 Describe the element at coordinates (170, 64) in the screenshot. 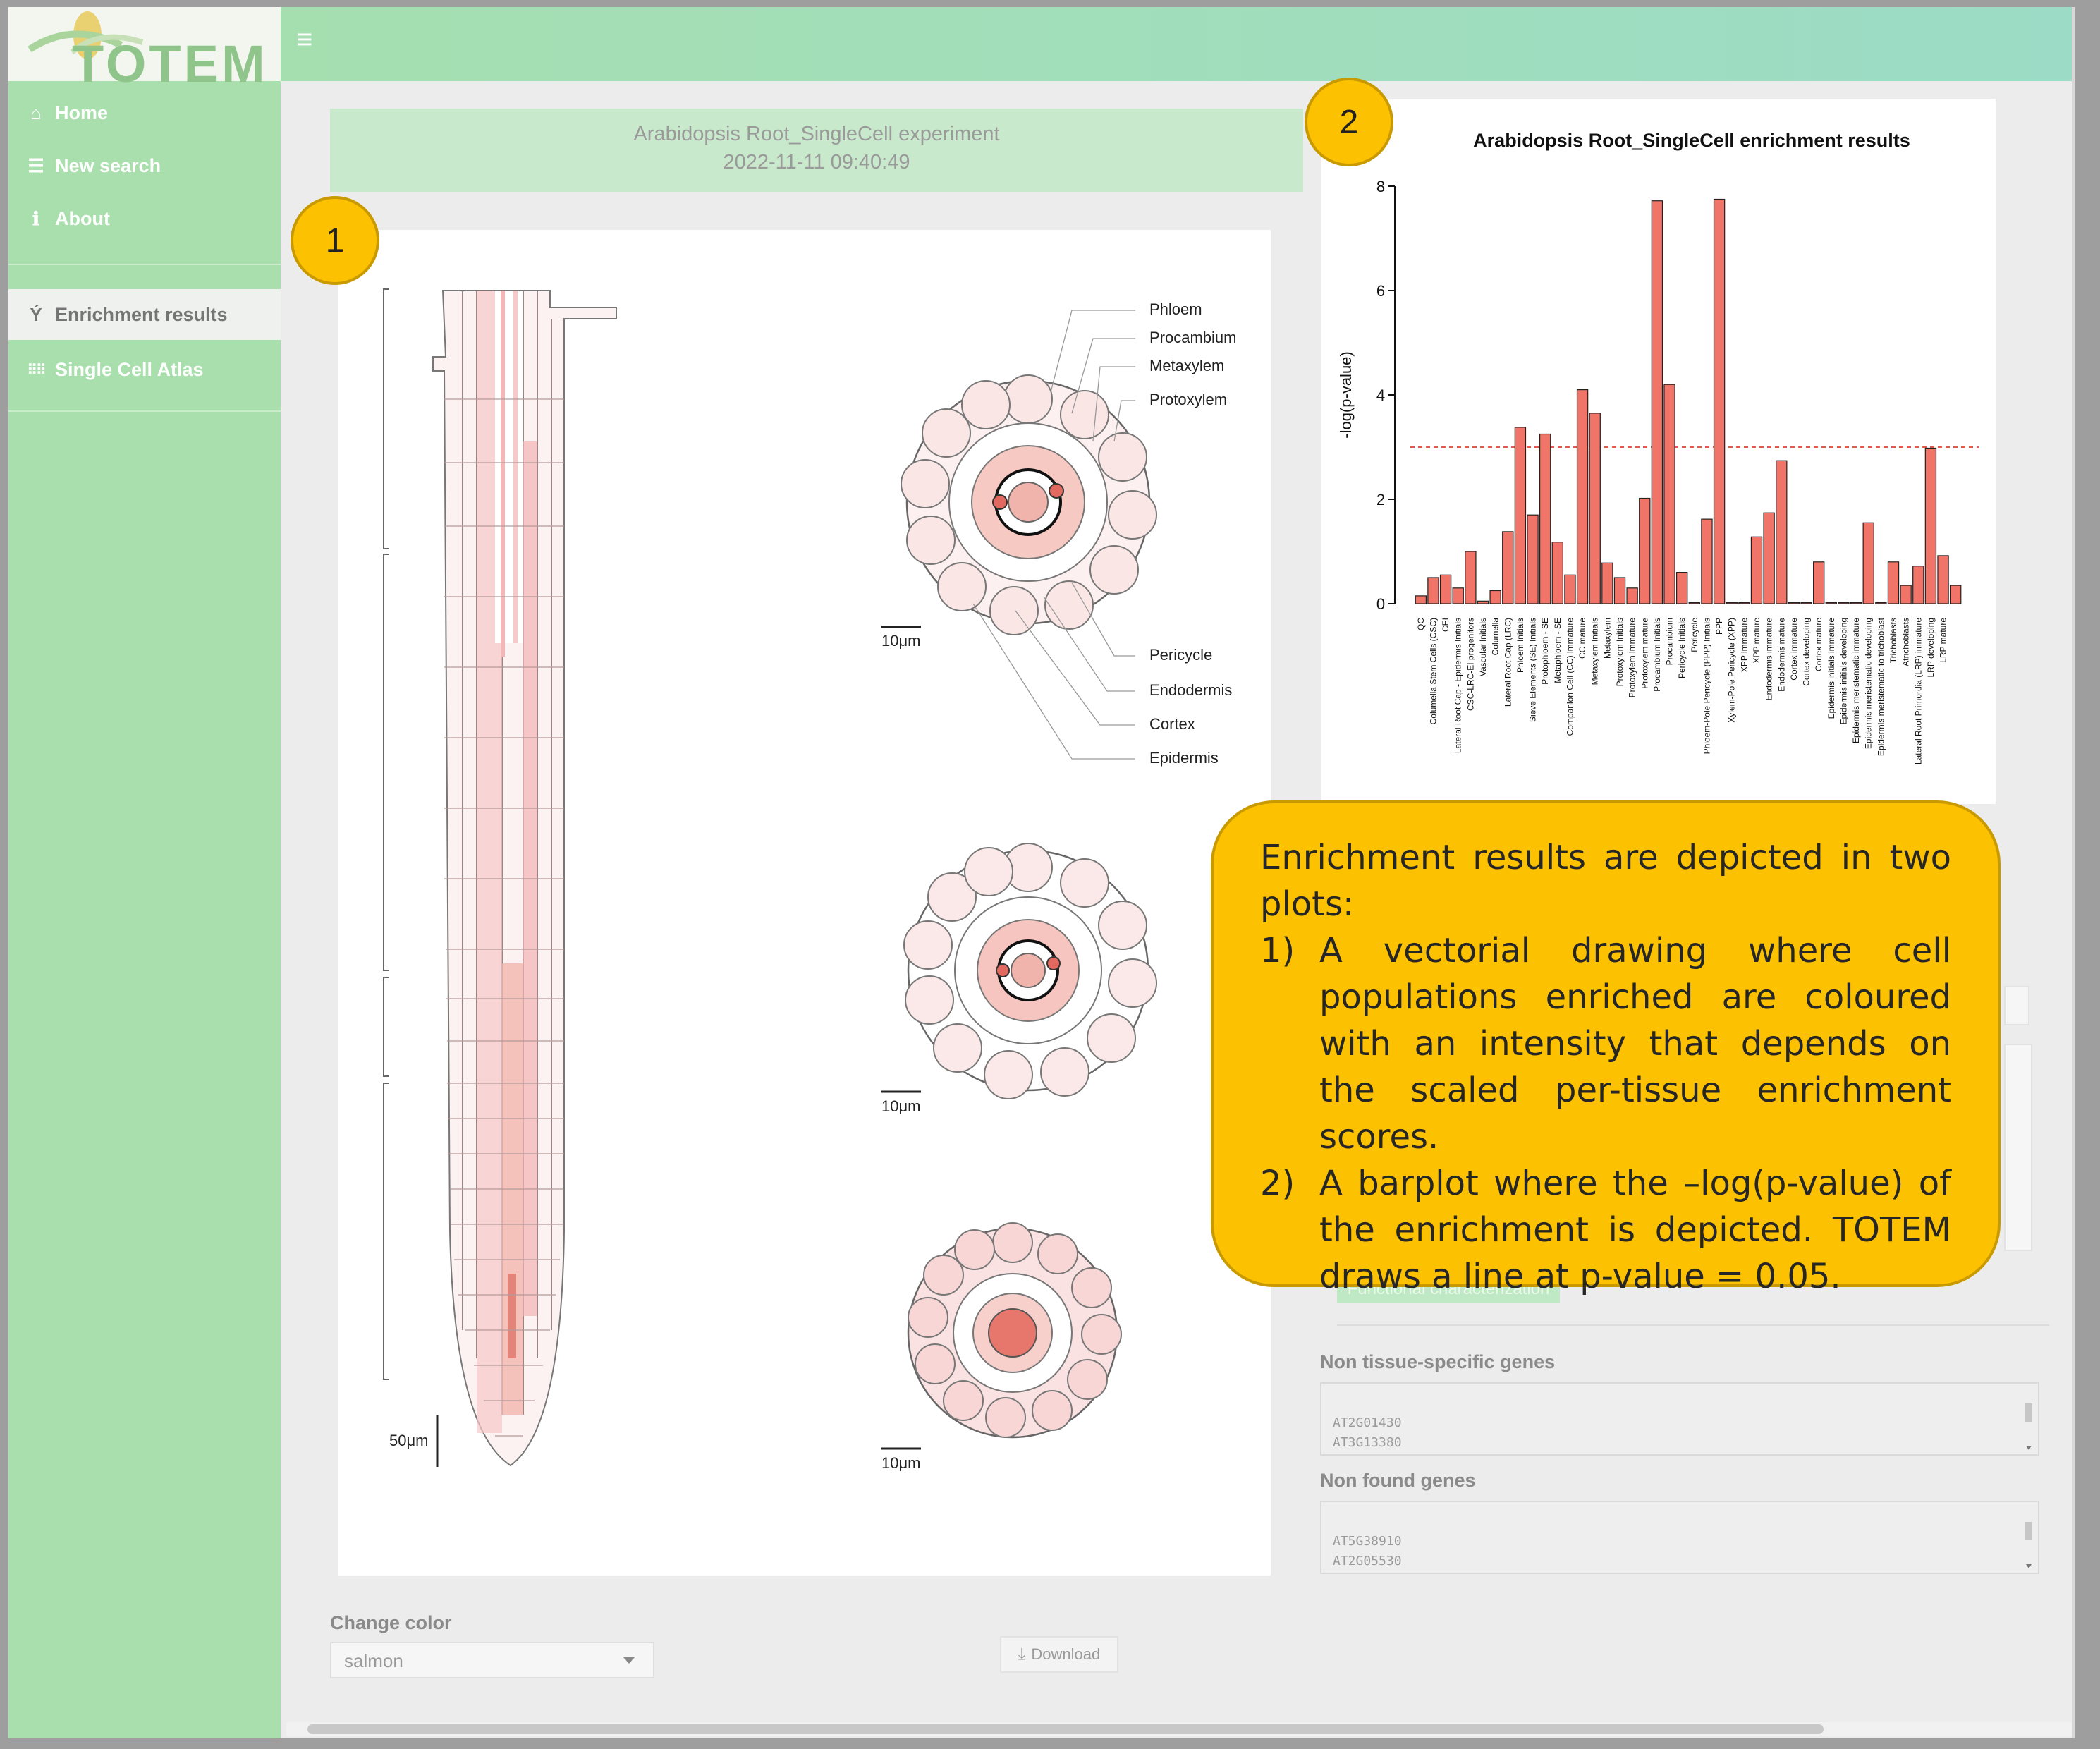

I see `logo-text: TOTEM` at that location.